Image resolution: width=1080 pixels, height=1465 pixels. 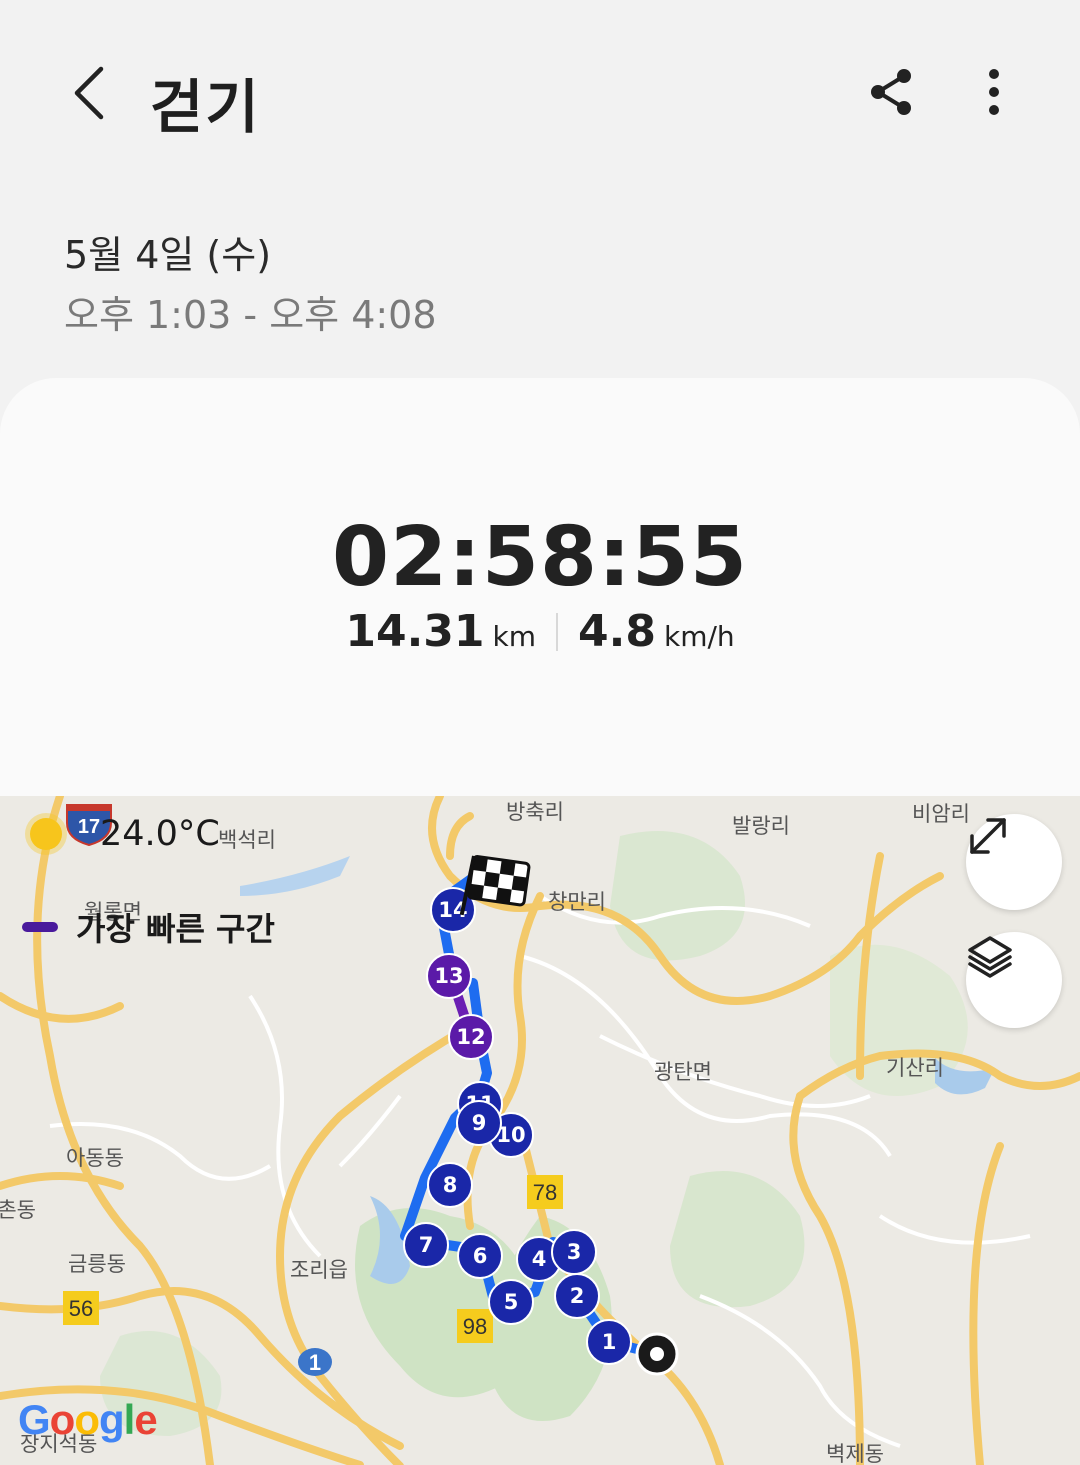 I want to click on lap-marker-label: 3, so click(x=574, y=1252).